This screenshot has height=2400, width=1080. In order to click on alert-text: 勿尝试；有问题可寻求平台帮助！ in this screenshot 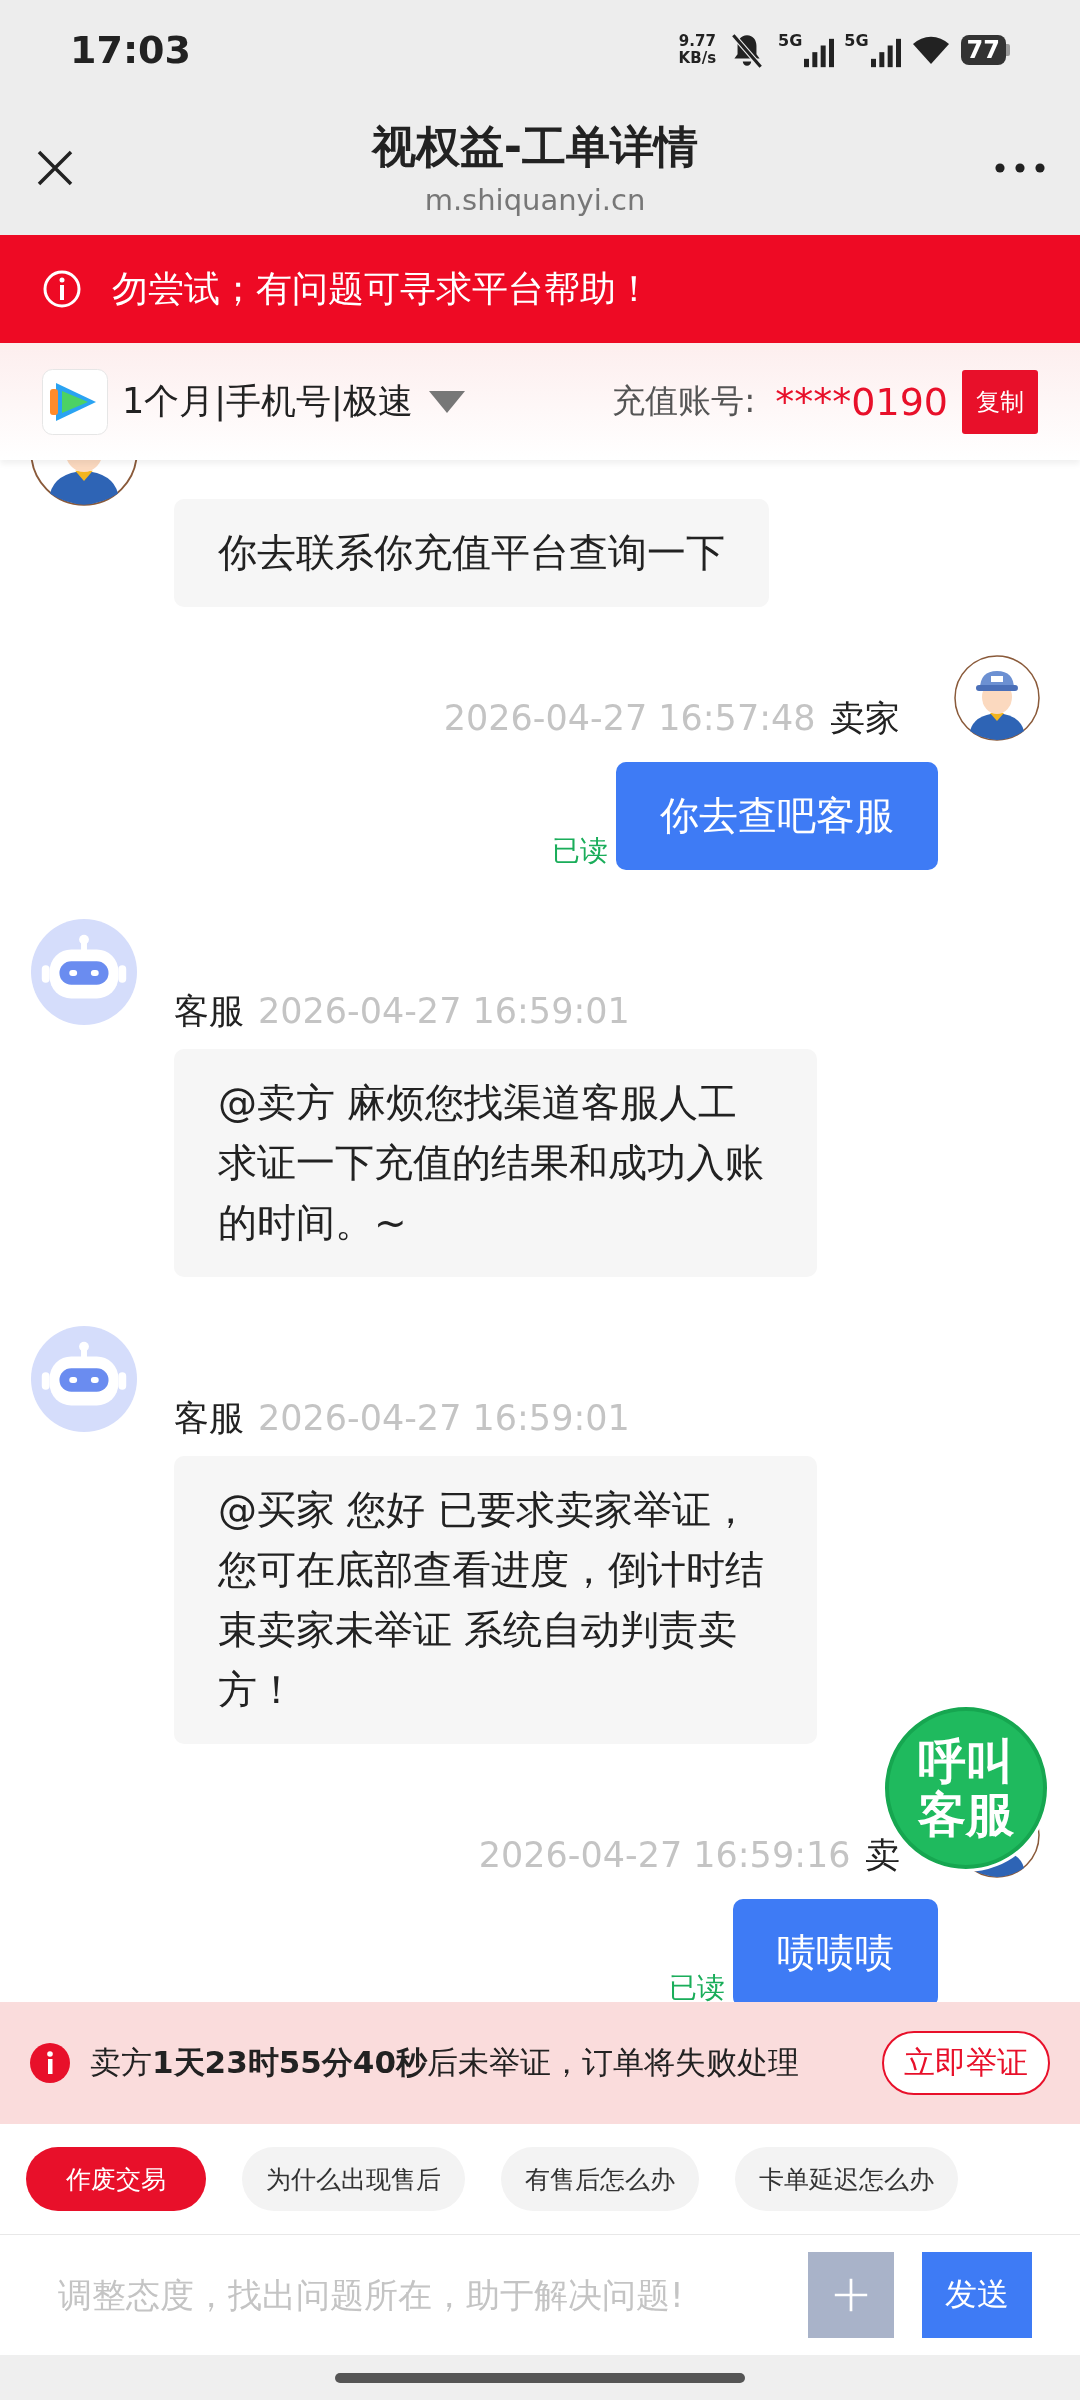, I will do `click(382, 288)`.